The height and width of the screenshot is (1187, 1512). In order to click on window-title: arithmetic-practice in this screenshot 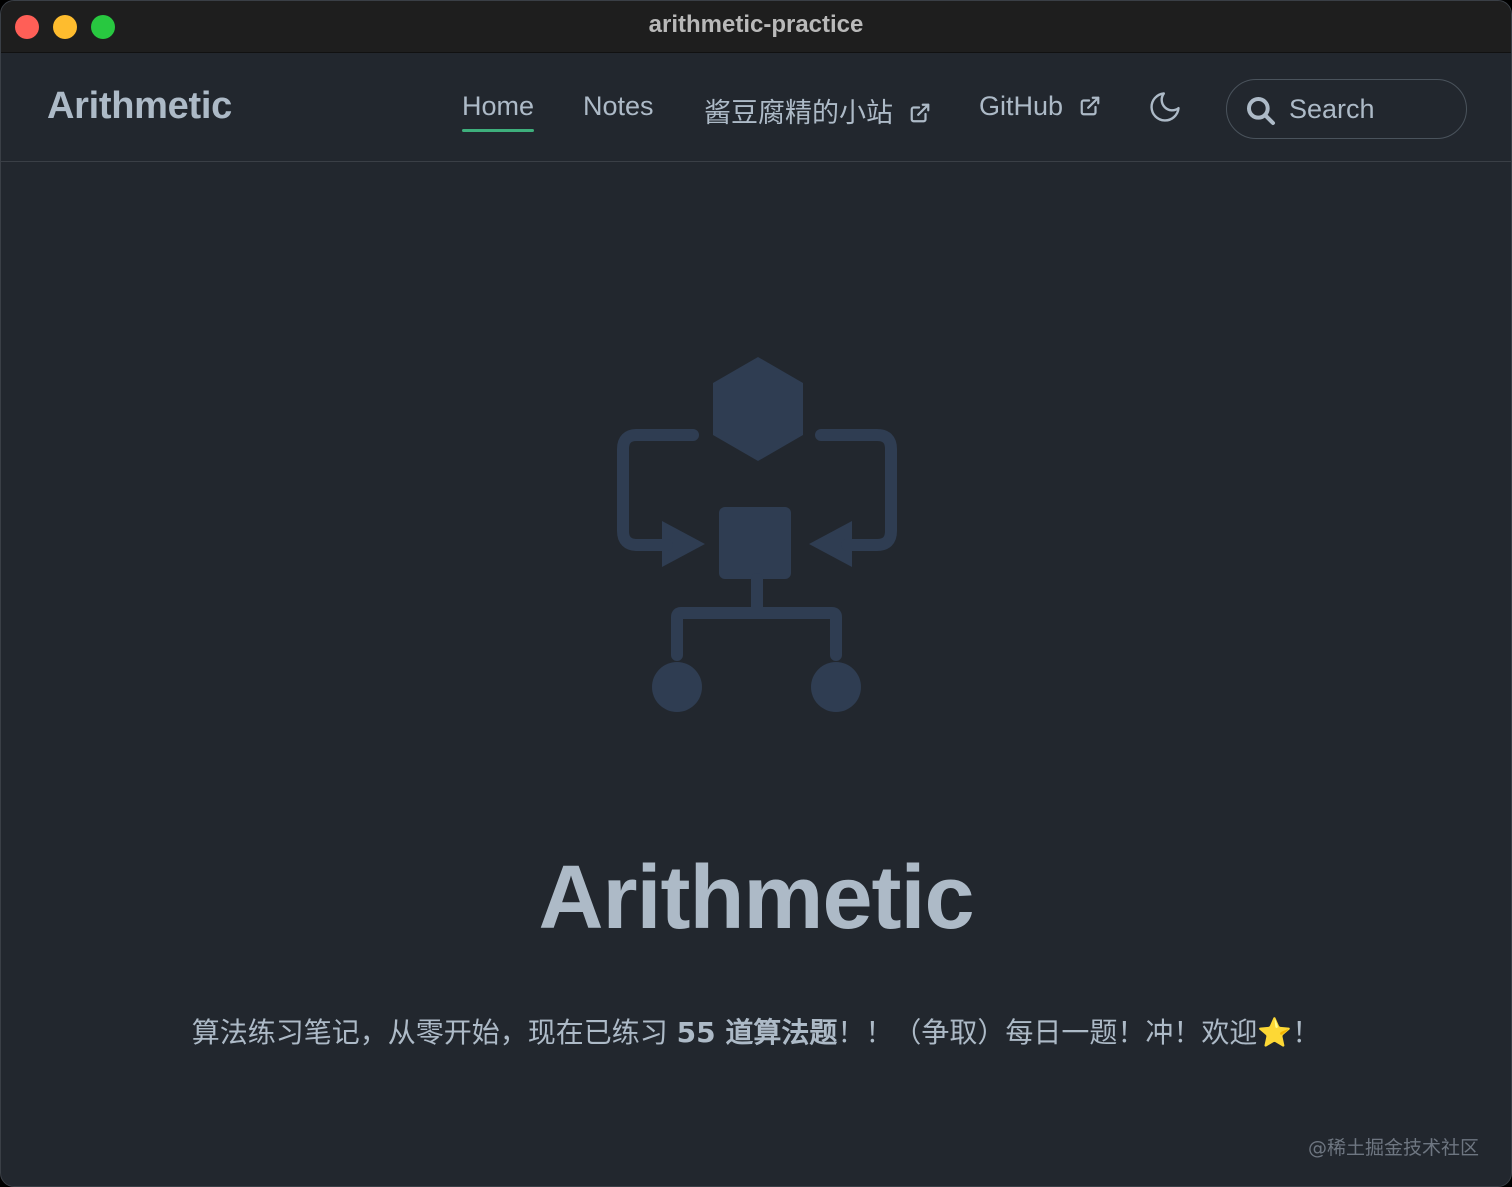, I will do `click(756, 24)`.